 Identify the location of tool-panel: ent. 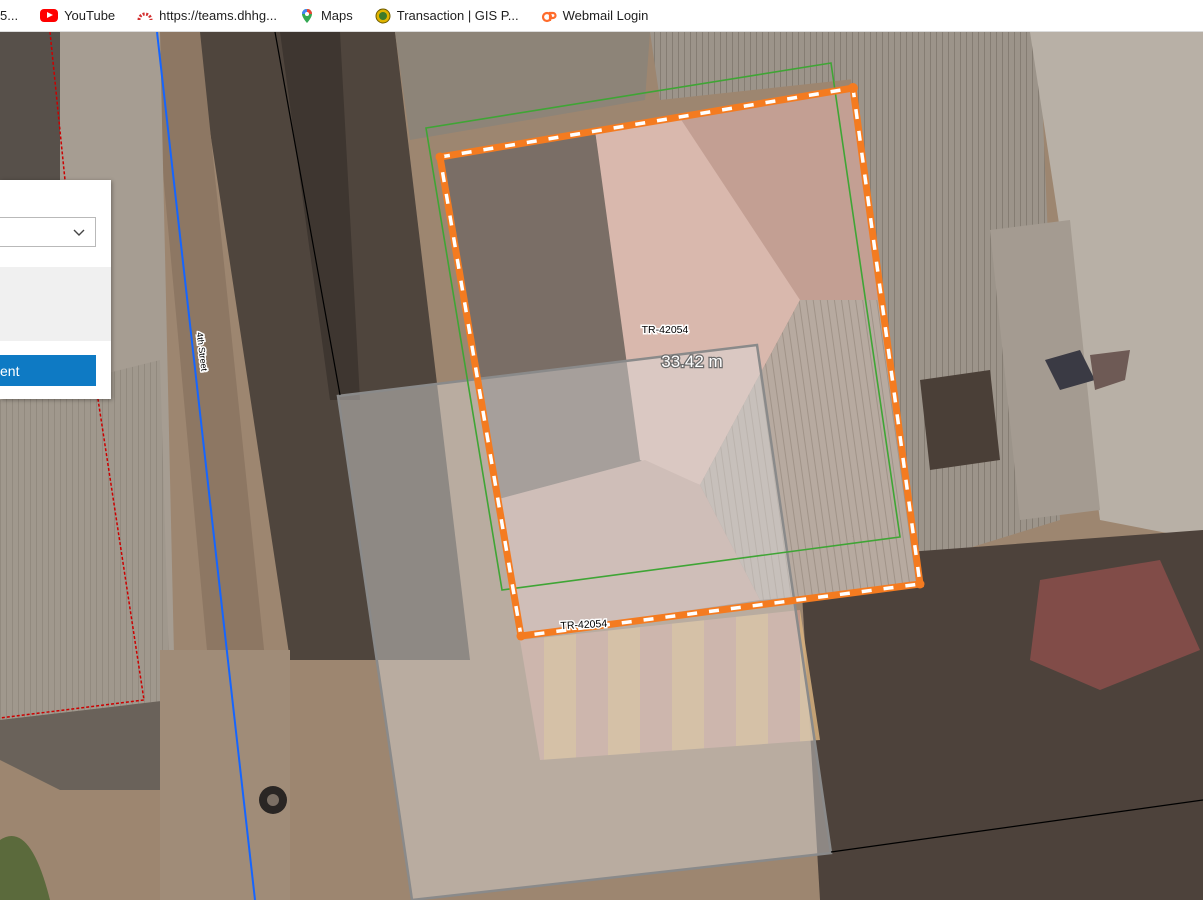
(55, 289).